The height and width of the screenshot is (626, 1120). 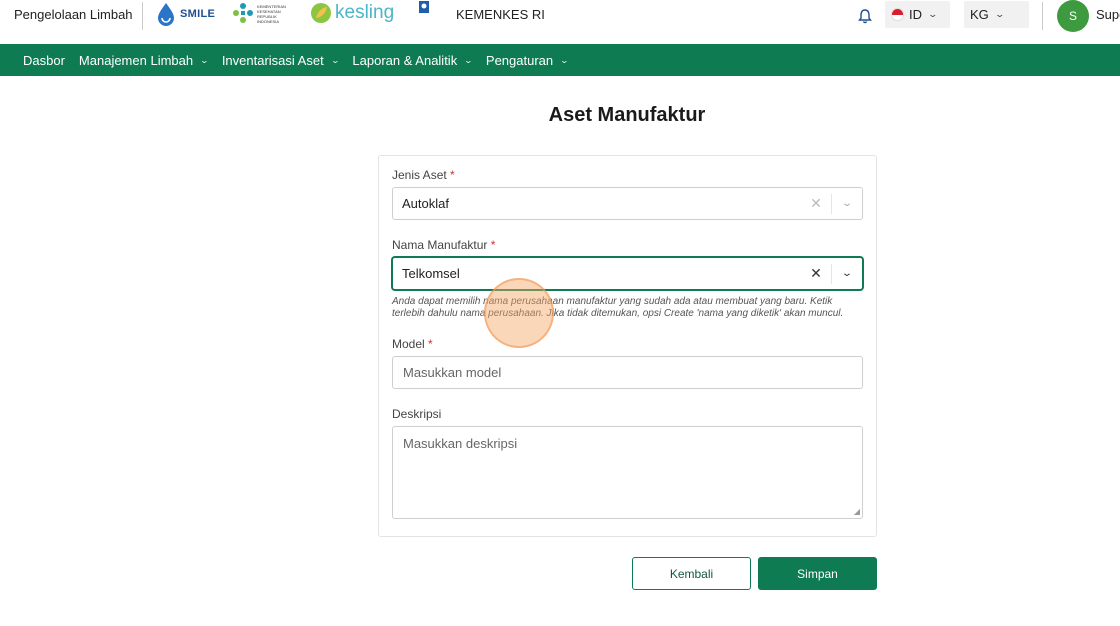 What do you see at coordinates (897, 14) in the screenshot?
I see `indonesia-flag-icon` at bounding box center [897, 14].